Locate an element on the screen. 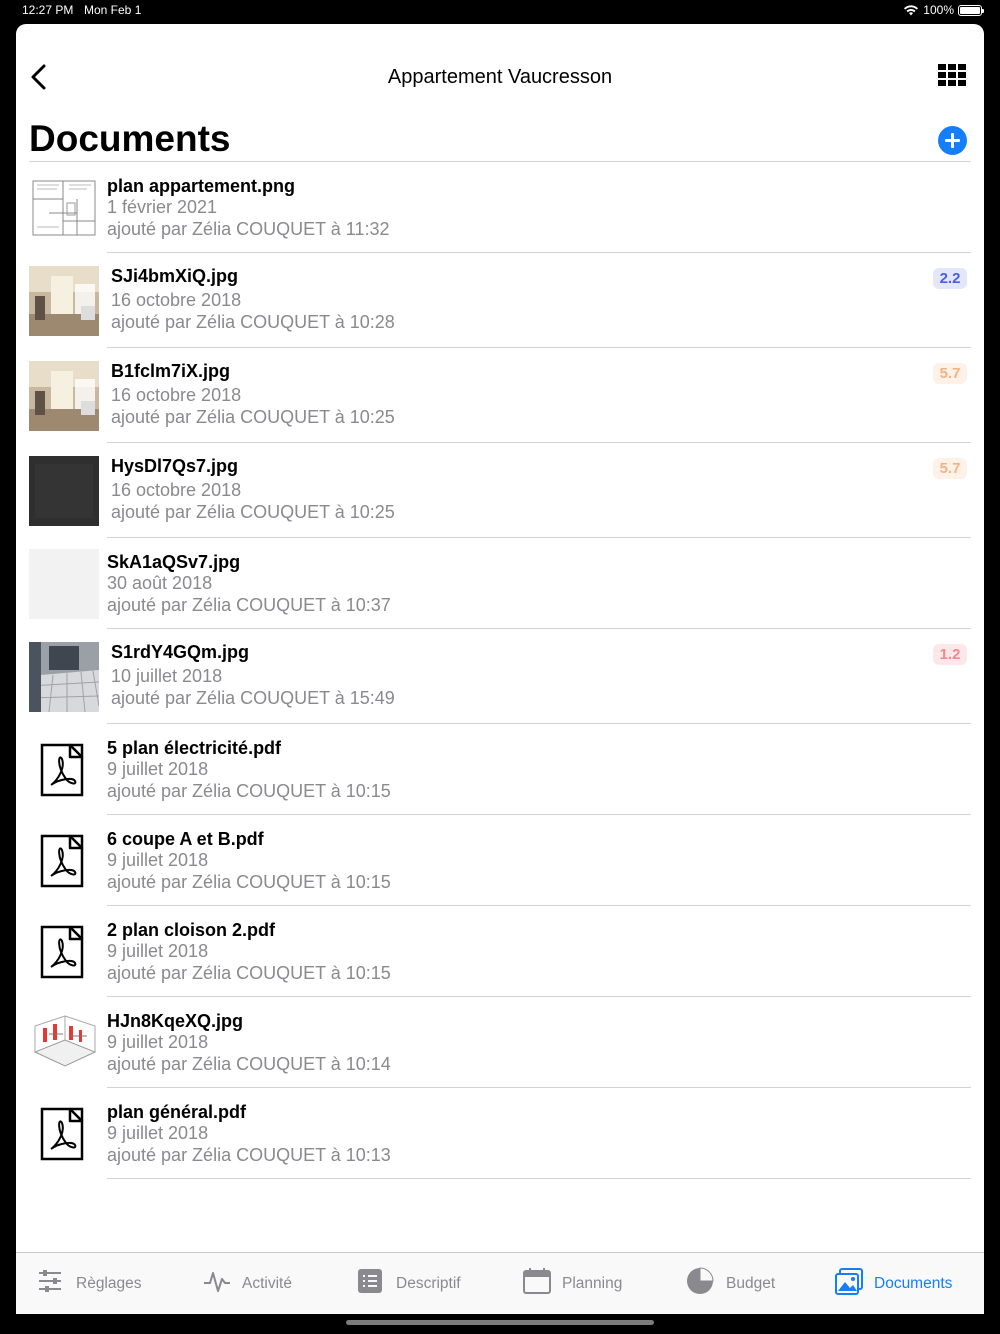  page-title: Documents is located at coordinates (130, 138).